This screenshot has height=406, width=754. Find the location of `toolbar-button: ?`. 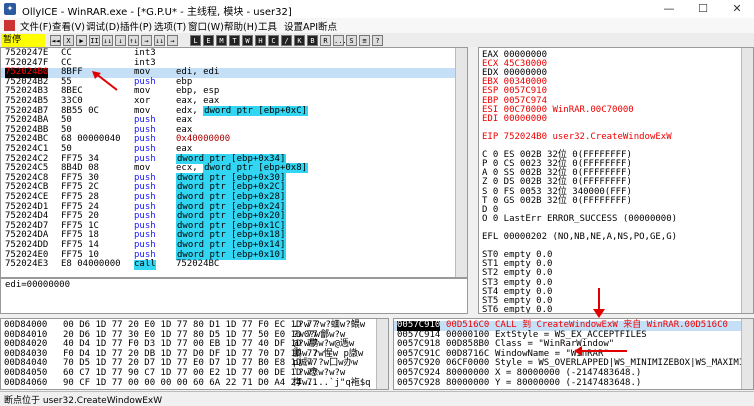

toolbar-button: ? is located at coordinates (377, 40).